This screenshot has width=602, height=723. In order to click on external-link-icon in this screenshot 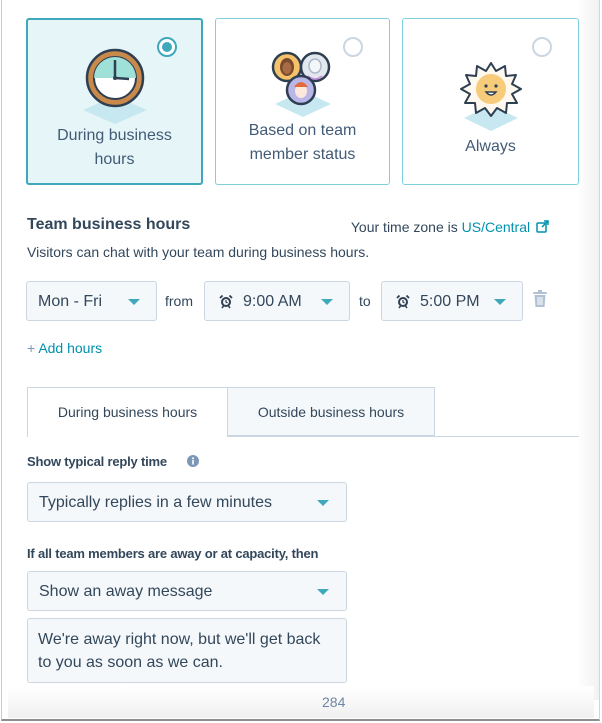, I will do `click(542, 226)`.